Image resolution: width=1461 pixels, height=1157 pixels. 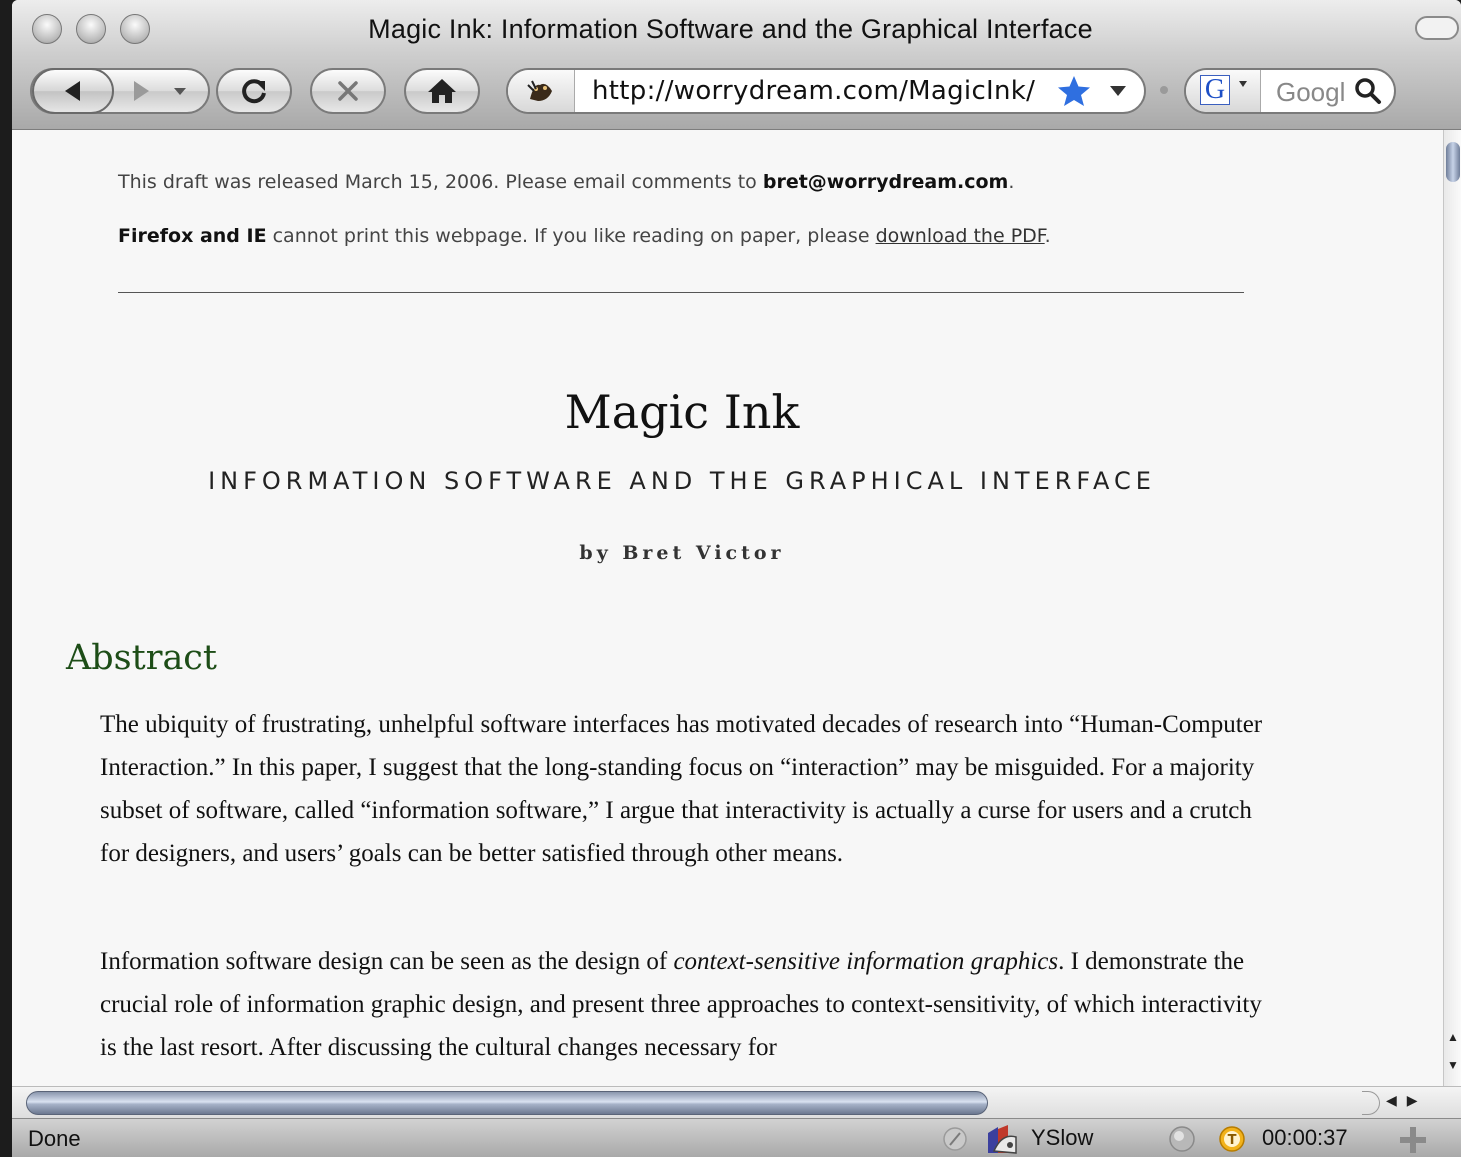 I want to click on site-favicon-icon, so click(x=539, y=90).